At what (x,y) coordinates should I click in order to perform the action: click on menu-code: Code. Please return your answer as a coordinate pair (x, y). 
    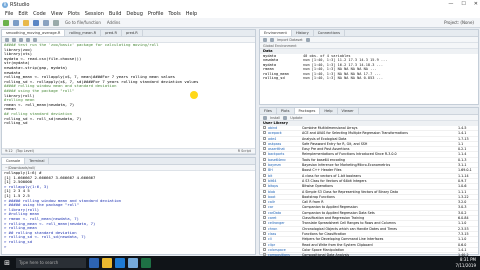
    Looking at the image, I should click on (39, 14).